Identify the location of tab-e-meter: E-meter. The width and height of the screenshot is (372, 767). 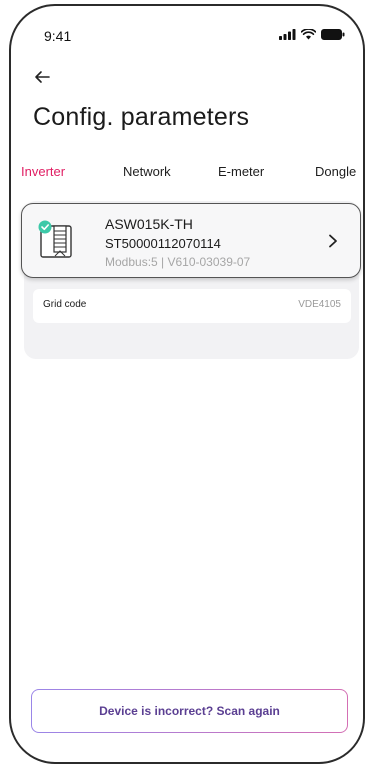
(241, 171).